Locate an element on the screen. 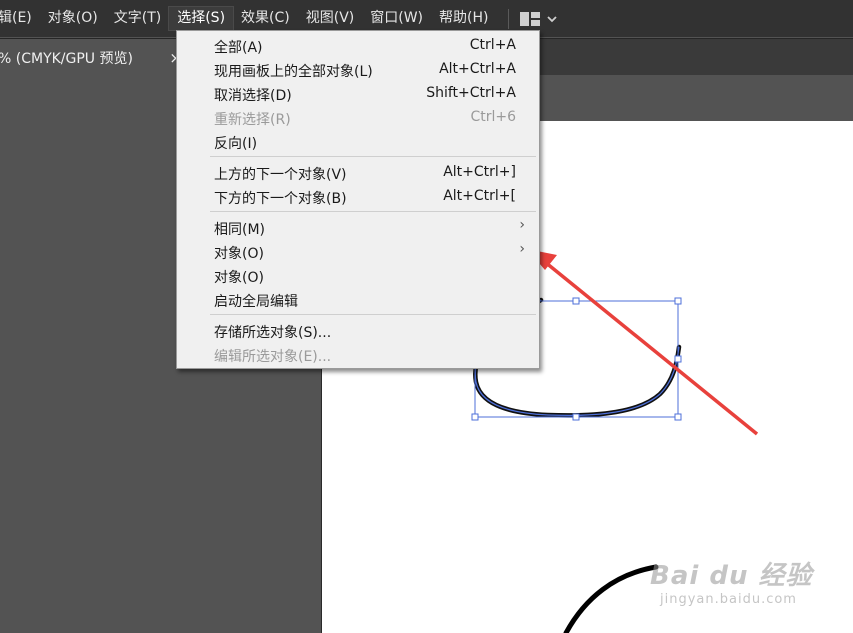  menu-item-shortcut: Ctrl+A is located at coordinates (492, 45).